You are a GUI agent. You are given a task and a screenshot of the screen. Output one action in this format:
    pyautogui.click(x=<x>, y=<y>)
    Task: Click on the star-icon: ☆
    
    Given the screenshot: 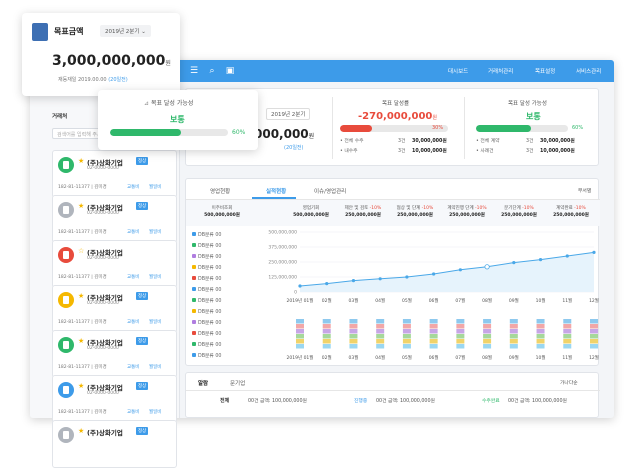 What is the action you would take?
    pyautogui.click(x=81, y=251)
    